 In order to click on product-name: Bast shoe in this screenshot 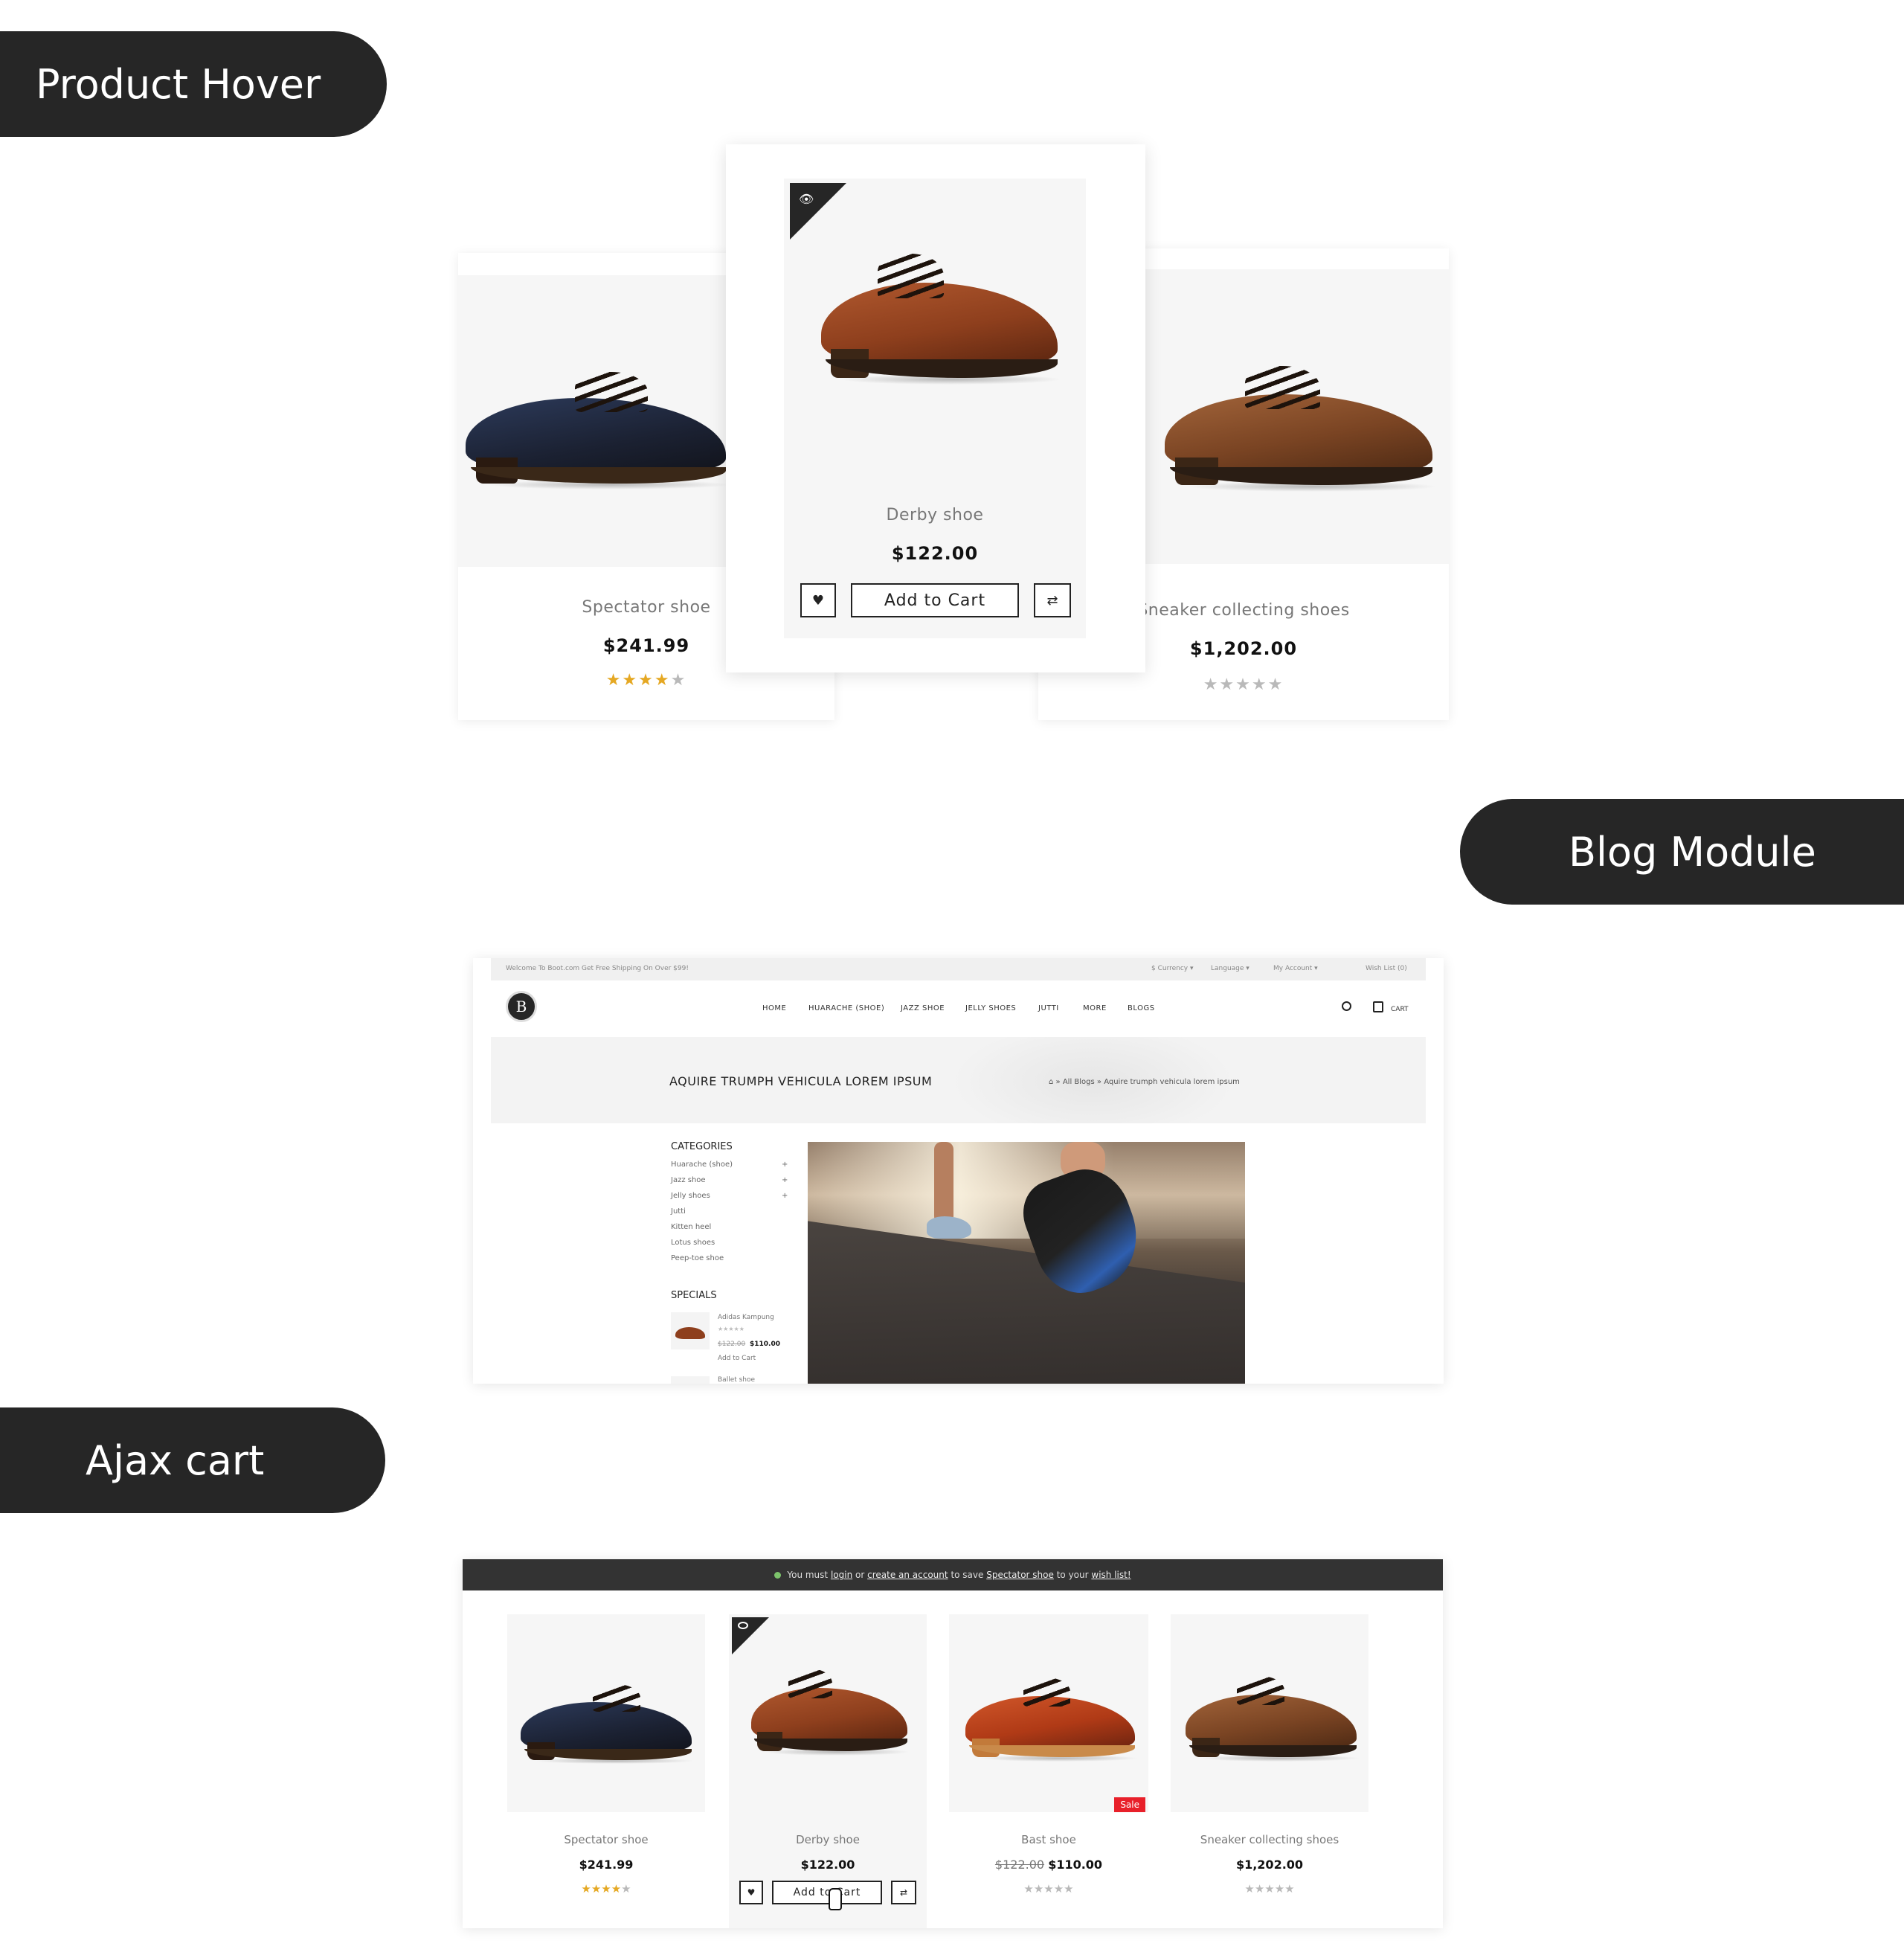, I will do `click(1049, 1839)`.